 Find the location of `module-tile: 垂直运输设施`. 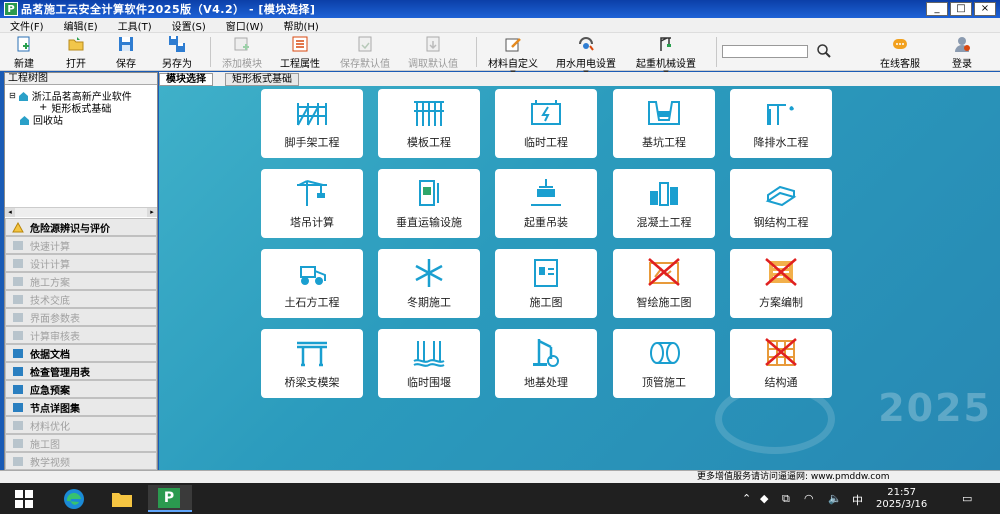

module-tile: 垂直运输设施 is located at coordinates (429, 203).